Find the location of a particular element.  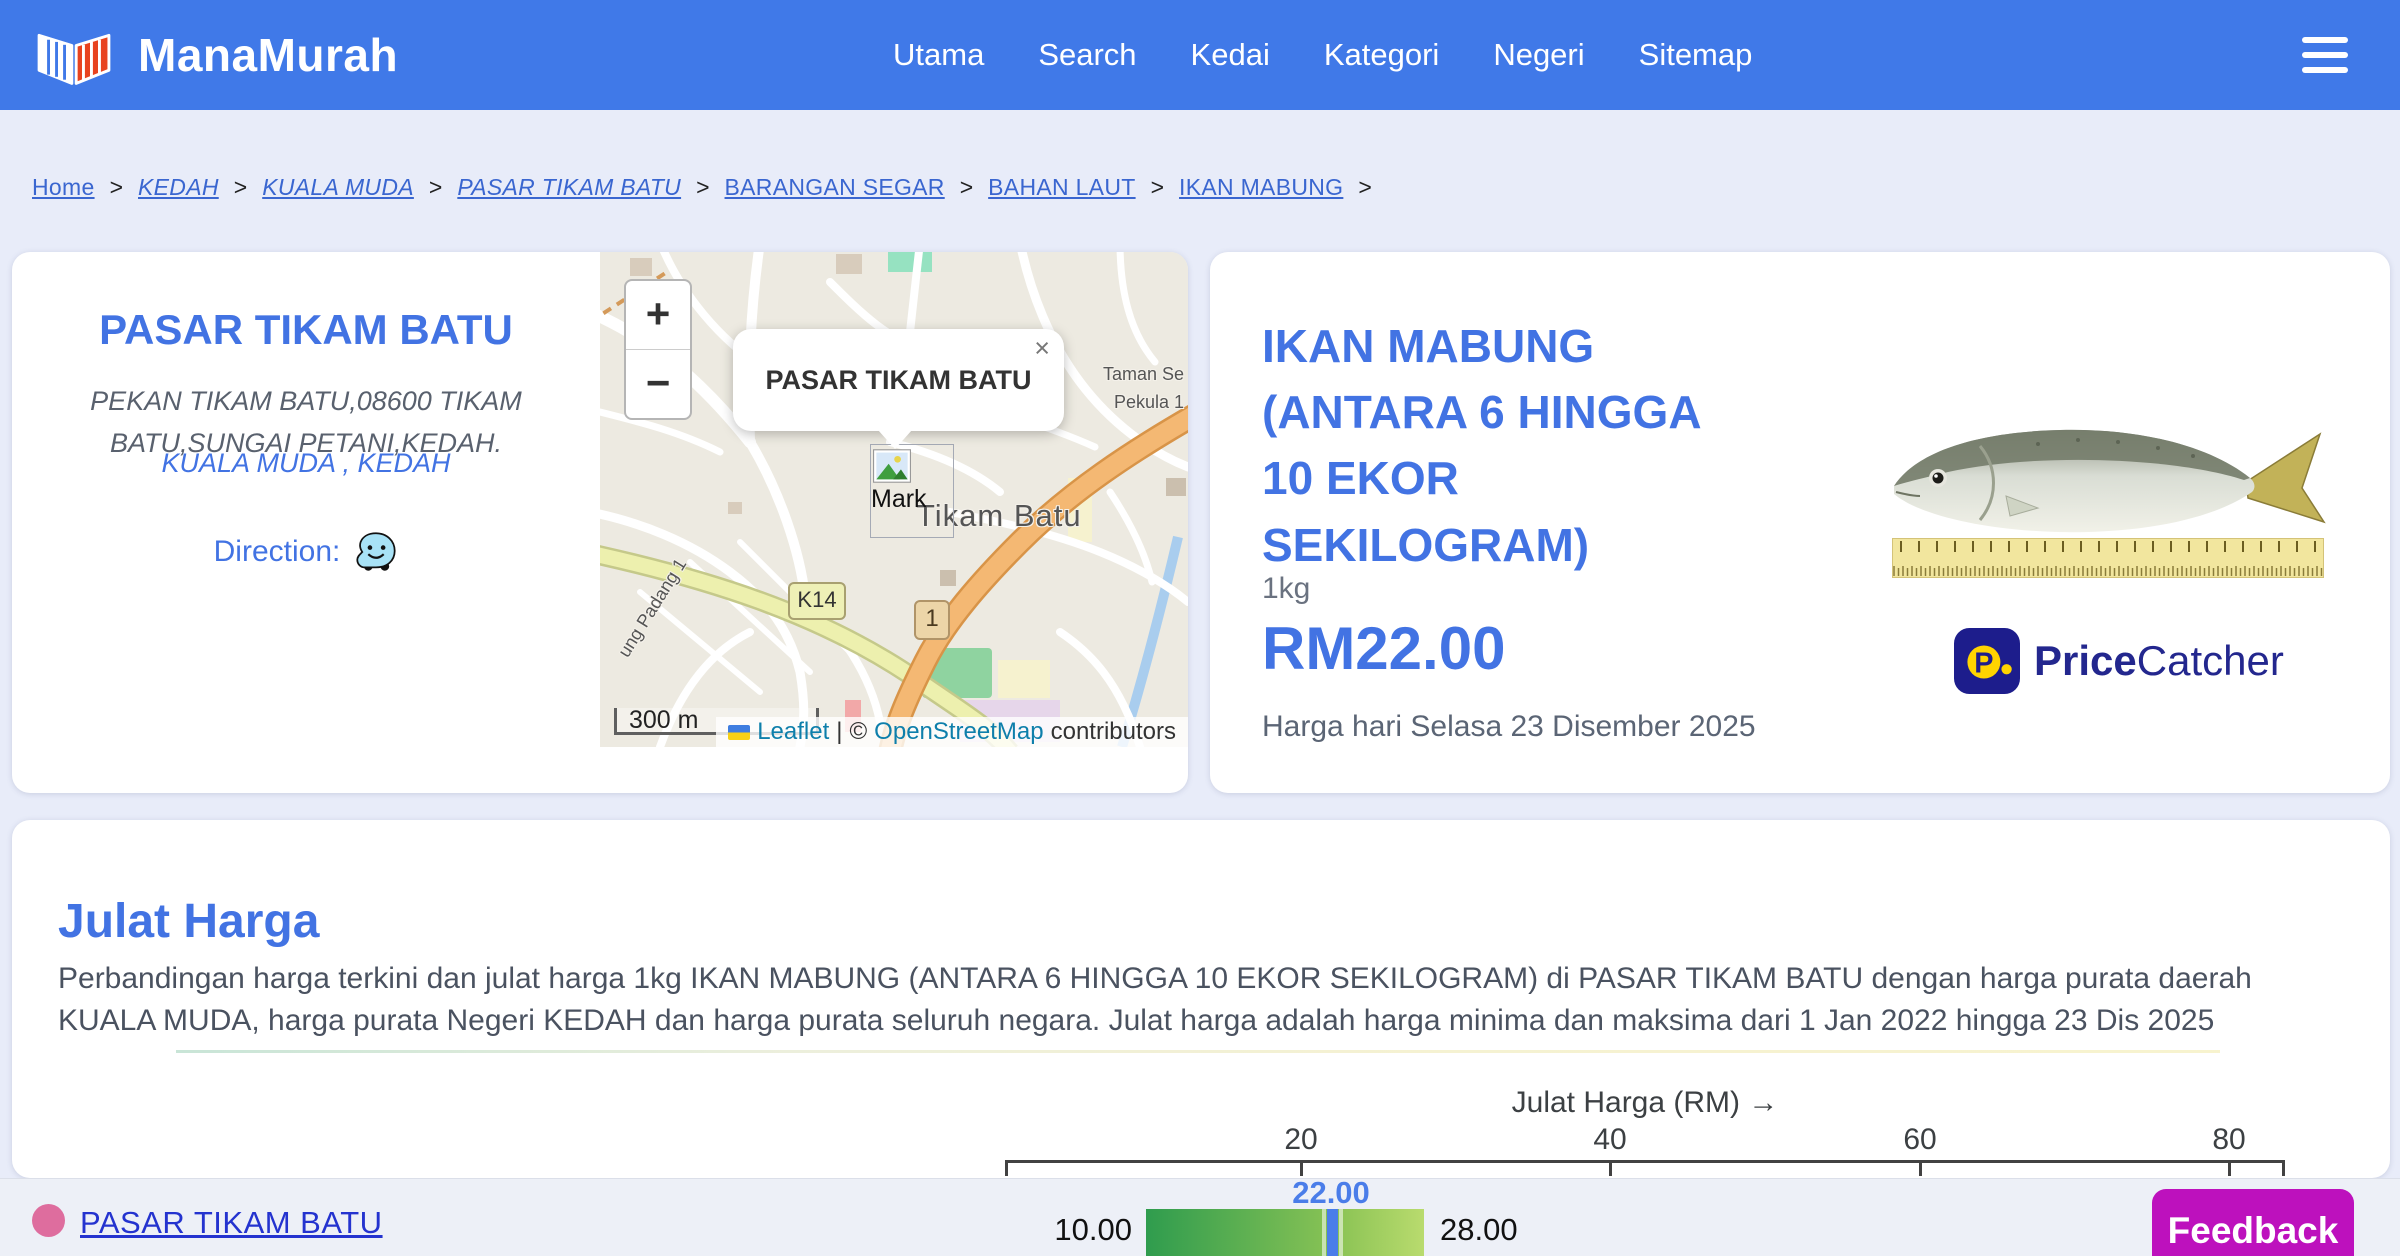

state-link: KEDAH is located at coordinates (404, 463).